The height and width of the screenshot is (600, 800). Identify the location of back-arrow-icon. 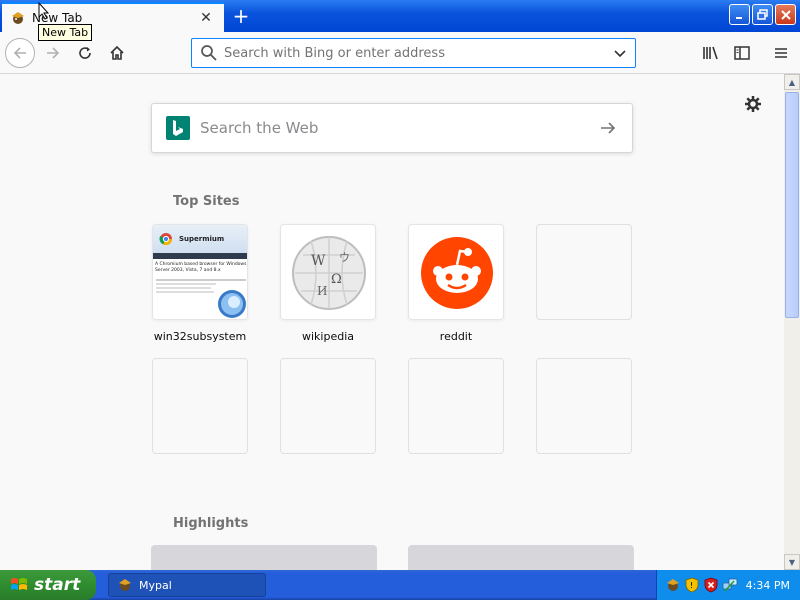
(19, 53).